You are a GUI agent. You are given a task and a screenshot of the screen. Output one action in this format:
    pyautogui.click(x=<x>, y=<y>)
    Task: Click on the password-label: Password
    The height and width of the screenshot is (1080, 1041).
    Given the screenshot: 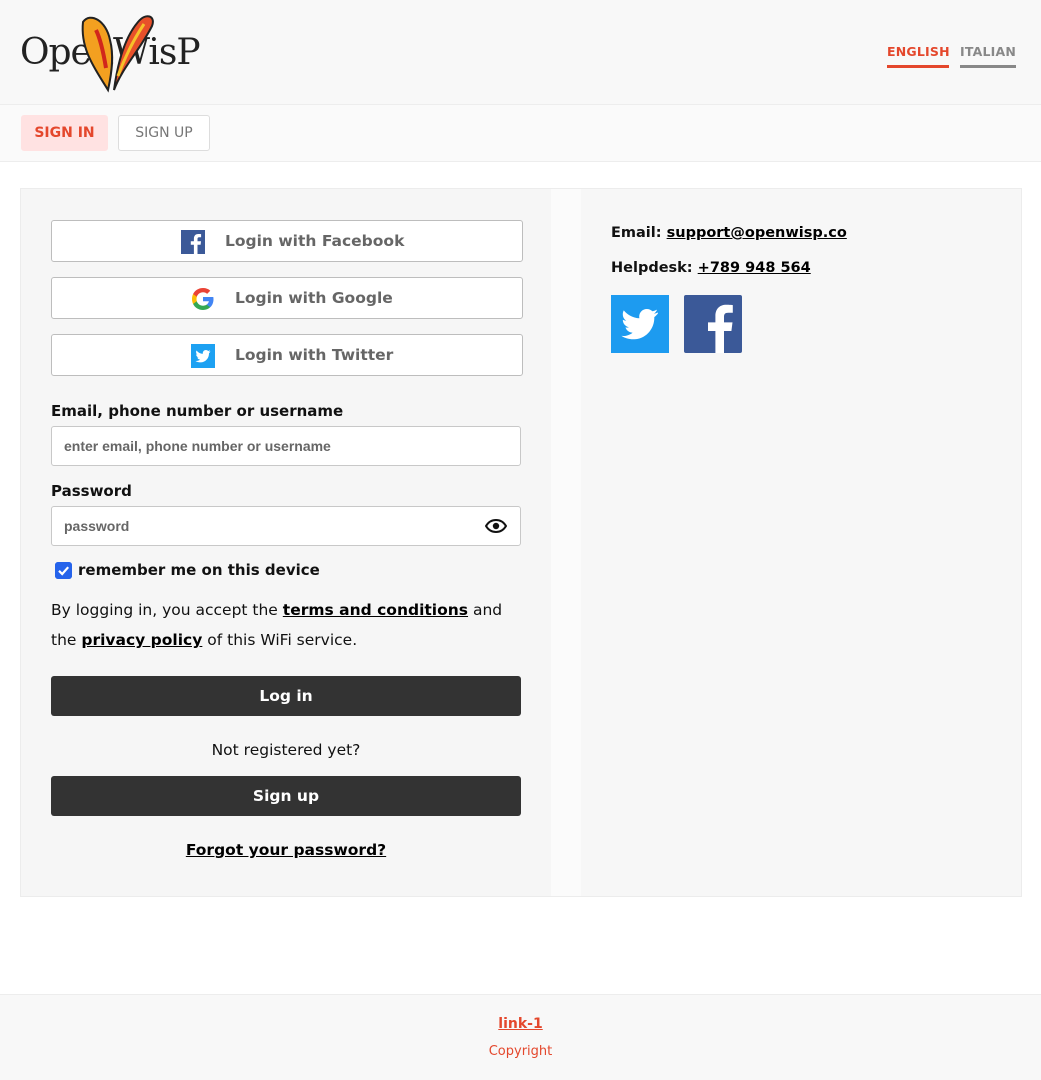 What is the action you would take?
    pyautogui.click(x=91, y=491)
    